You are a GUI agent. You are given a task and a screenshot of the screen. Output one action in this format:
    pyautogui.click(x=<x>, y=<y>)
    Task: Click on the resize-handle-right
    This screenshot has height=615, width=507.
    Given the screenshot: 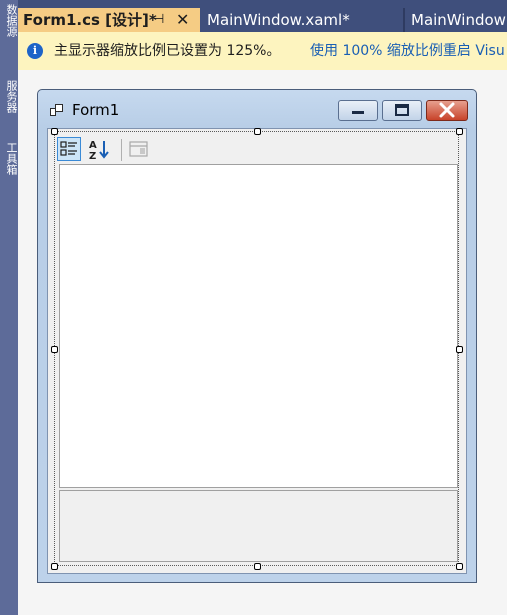 What is the action you would take?
    pyautogui.click(x=459, y=349)
    